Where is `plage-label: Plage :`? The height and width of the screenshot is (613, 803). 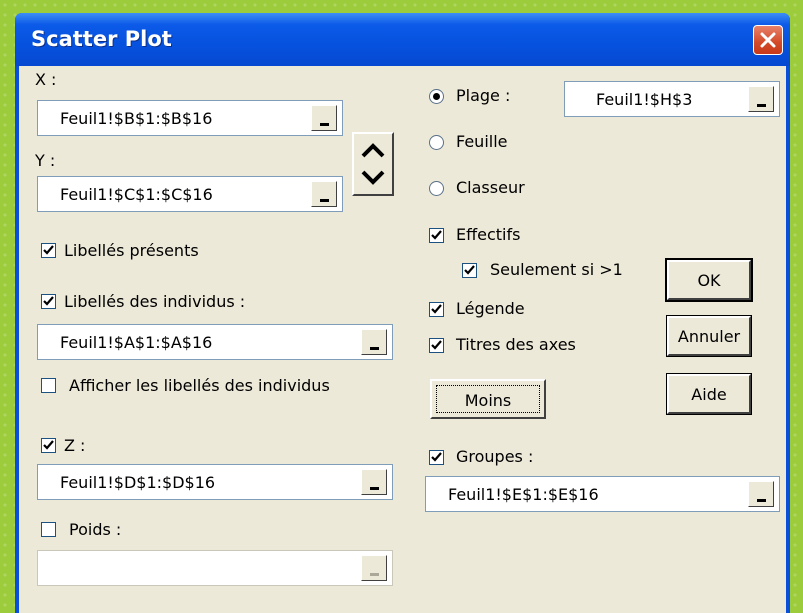 plage-label: Plage : is located at coordinates (483, 95).